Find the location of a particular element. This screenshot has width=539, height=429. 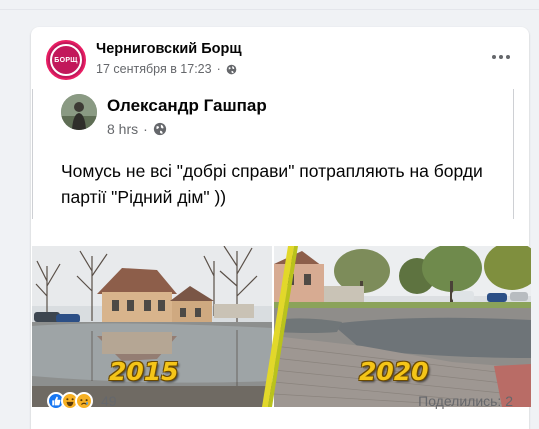

page-avatar: БОРЩ is located at coordinates (66, 60).